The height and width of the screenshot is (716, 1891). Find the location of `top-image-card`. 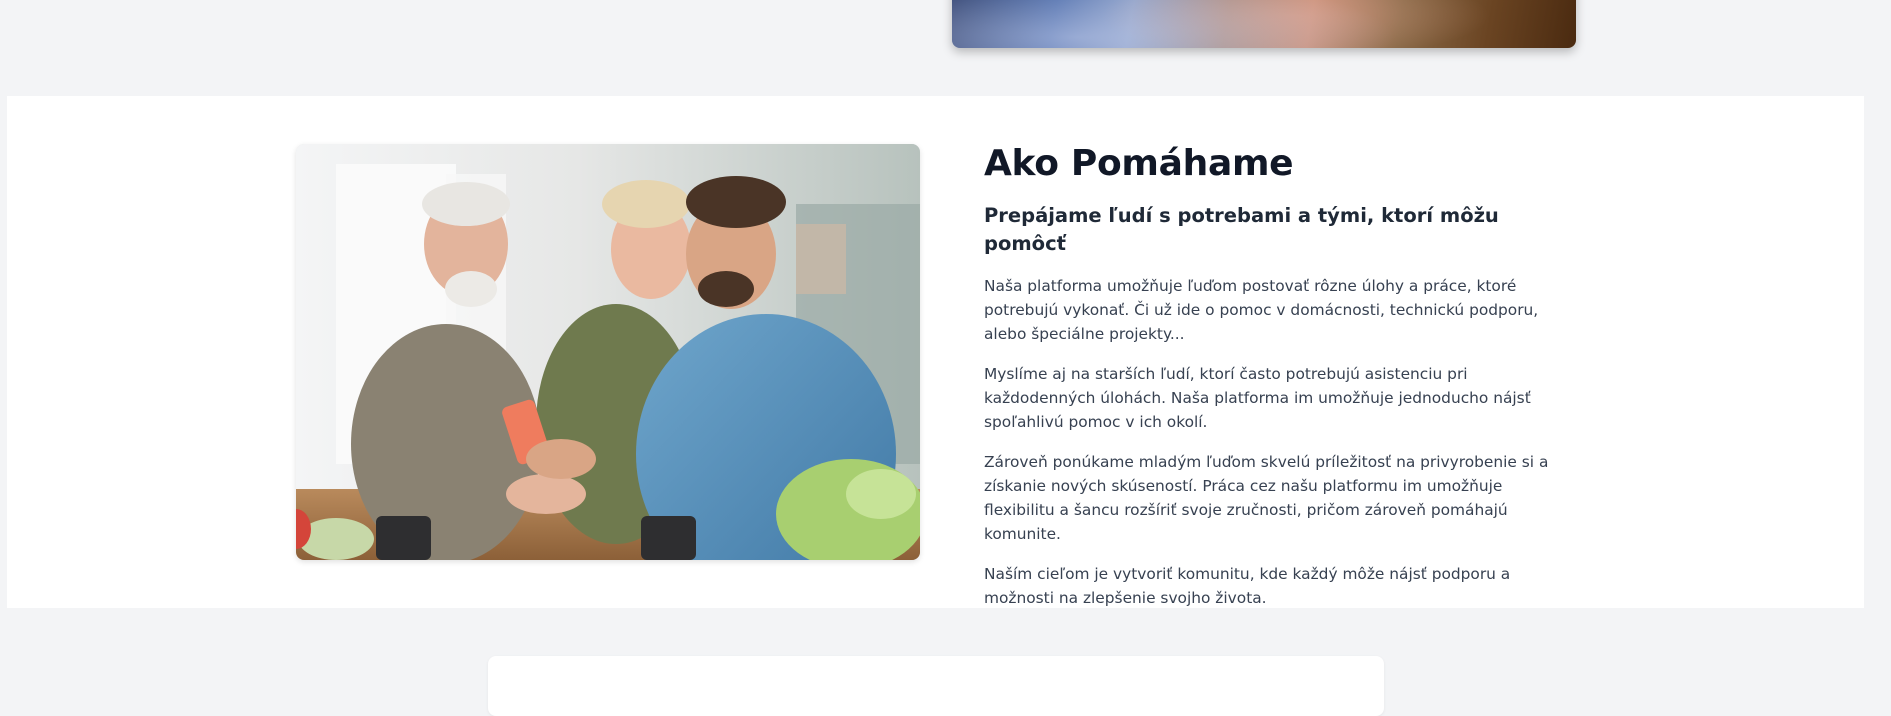

top-image-card is located at coordinates (1264, 24).